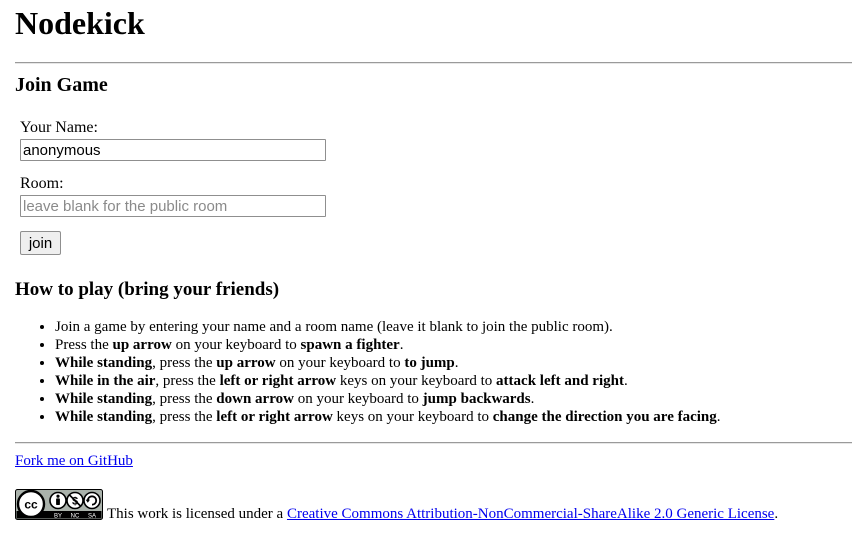 The height and width of the screenshot is (533, 852). Describe the element at coordinates (433, 443) in the screenshot. I see `bottom-divider` at that location.